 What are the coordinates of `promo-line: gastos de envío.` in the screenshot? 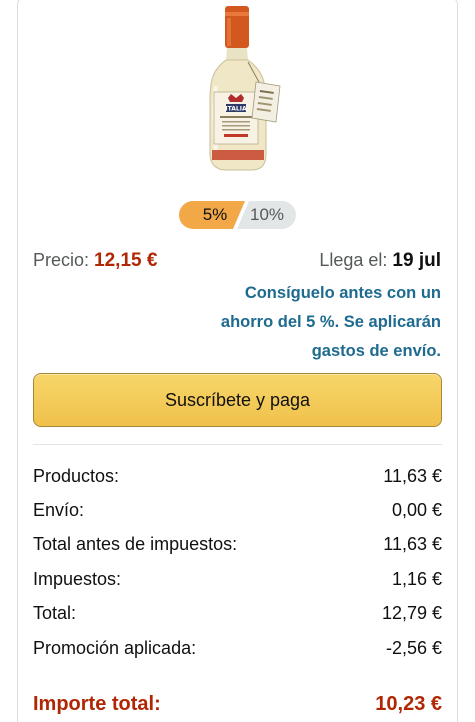 It's located at (376, 351).